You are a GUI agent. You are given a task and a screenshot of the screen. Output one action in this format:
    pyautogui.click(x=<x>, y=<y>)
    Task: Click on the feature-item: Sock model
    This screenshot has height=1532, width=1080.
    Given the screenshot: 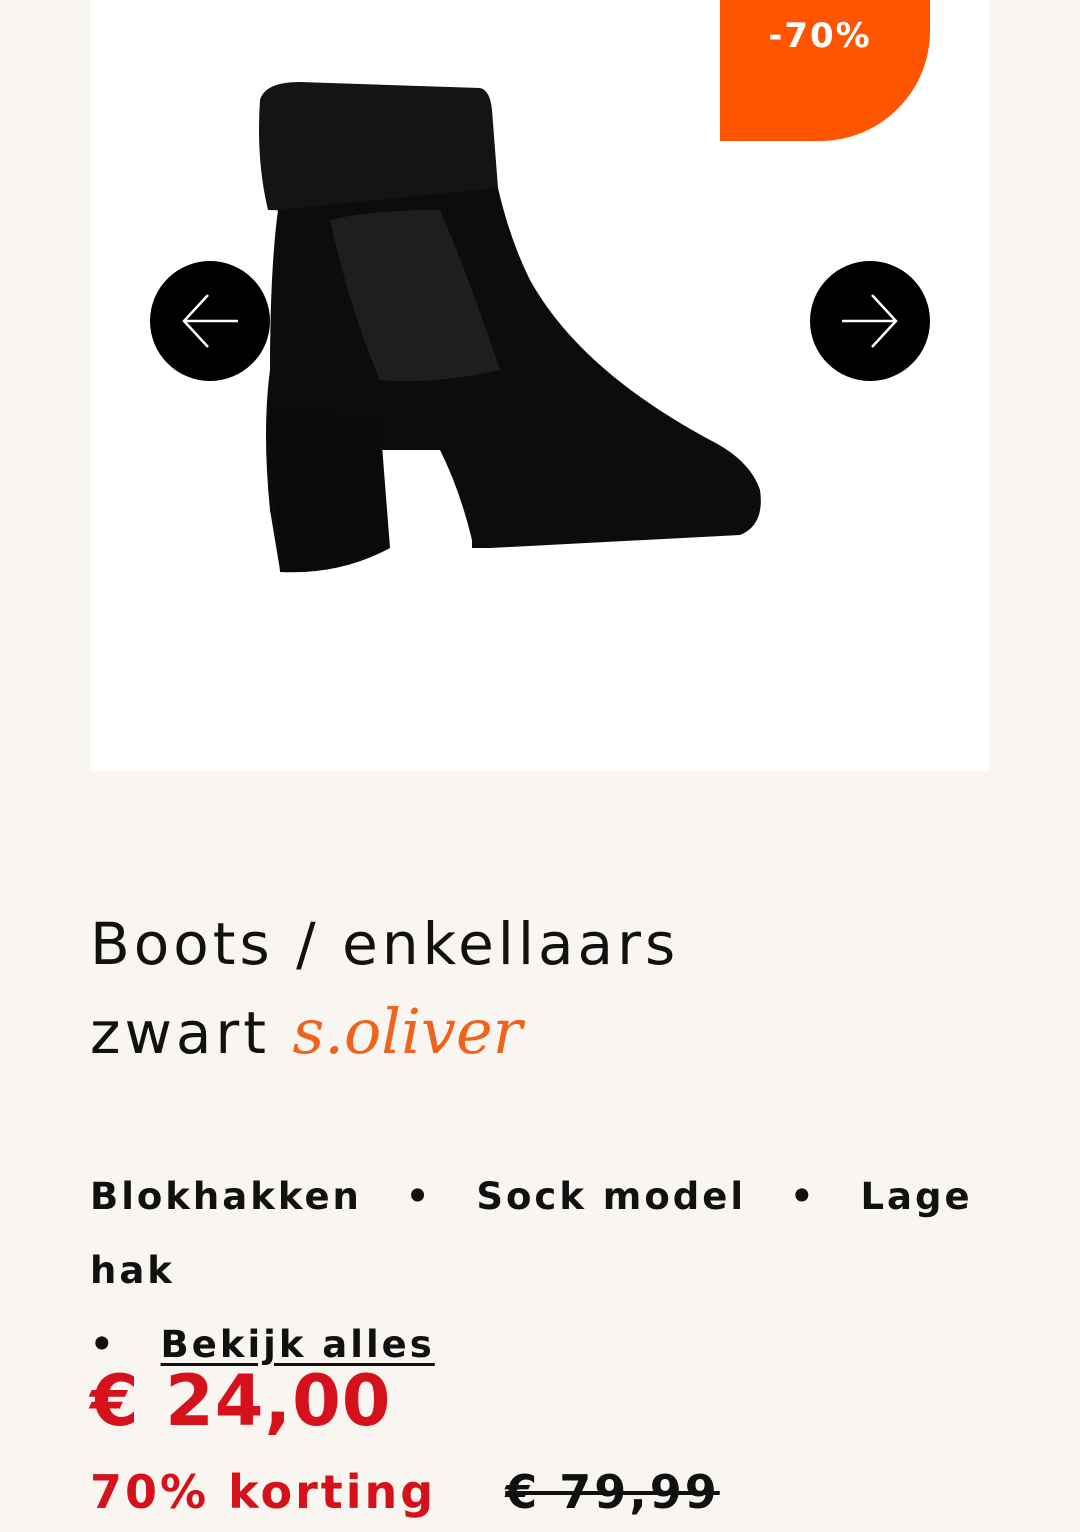 What is the action you would take?
    pyautogui.click(x=611, y=1196)
    